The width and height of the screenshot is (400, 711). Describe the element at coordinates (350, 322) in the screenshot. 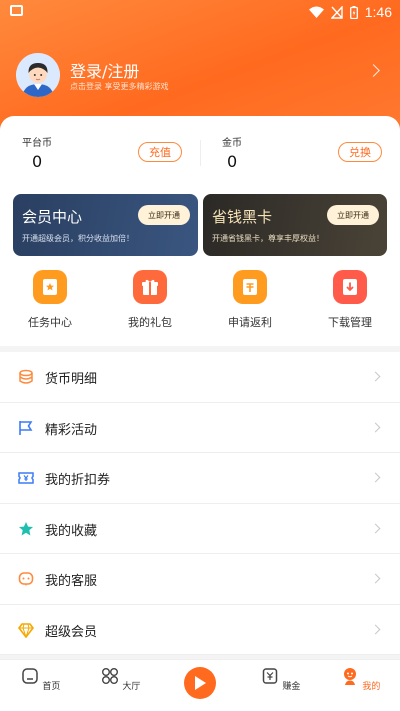

I see `download-label: 下载管理` at that location.